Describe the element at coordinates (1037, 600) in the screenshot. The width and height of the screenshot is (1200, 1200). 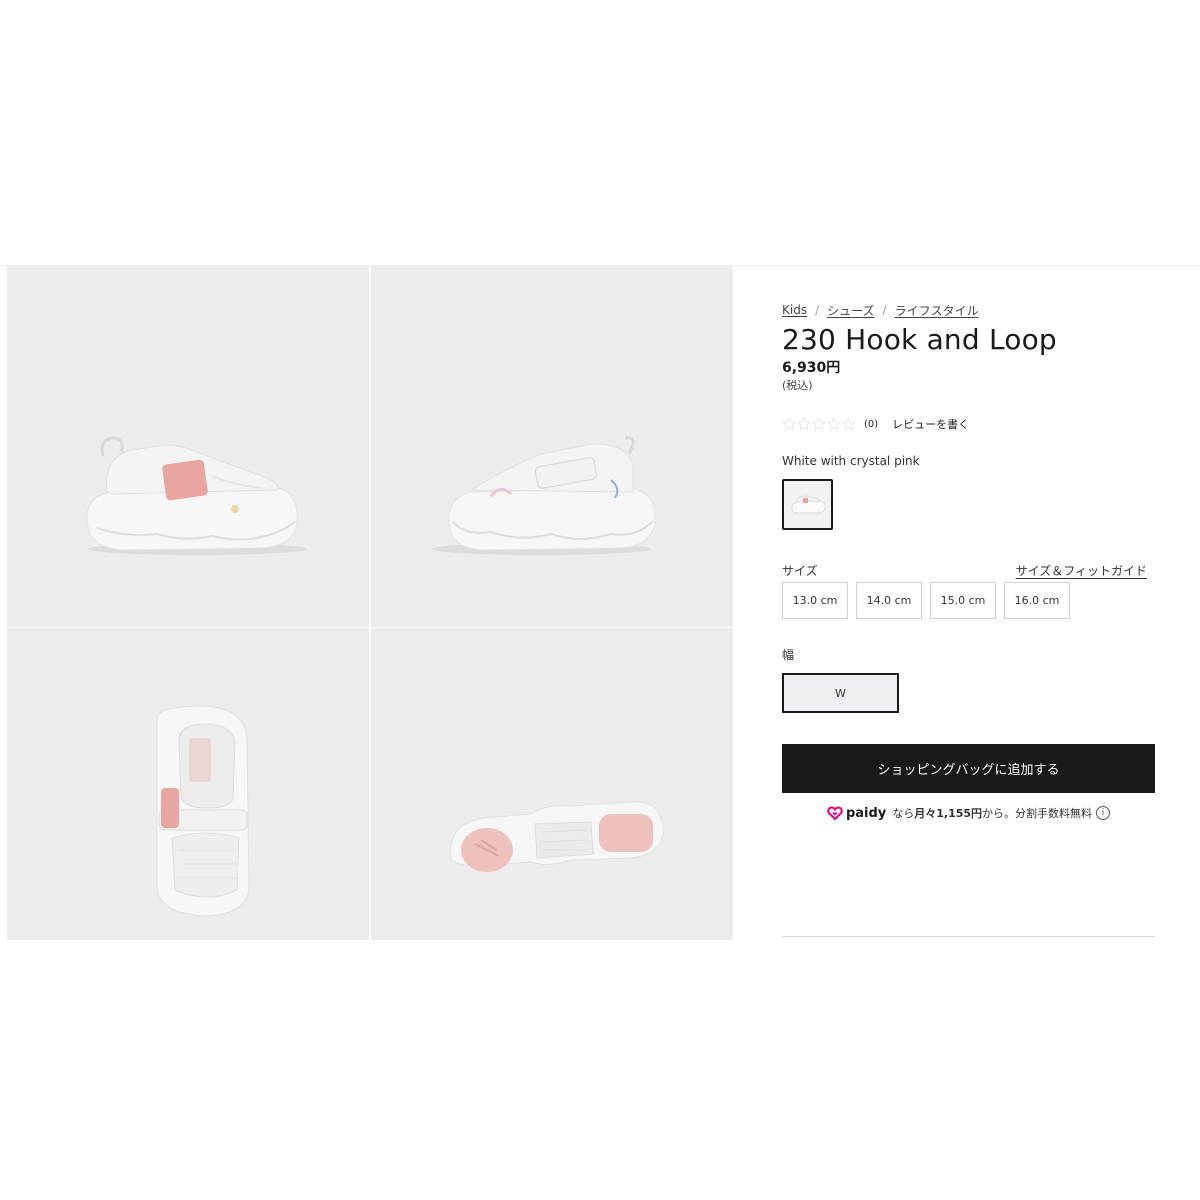
I see `size-option-16: 16.0 cm` at that location.